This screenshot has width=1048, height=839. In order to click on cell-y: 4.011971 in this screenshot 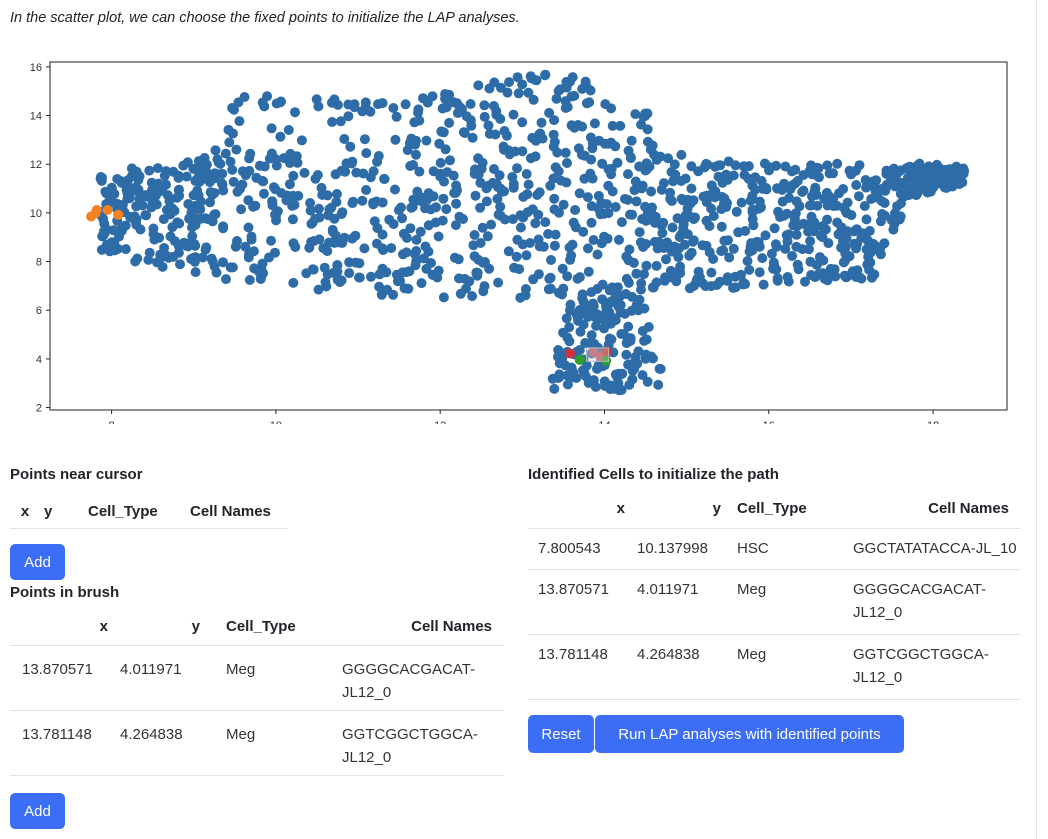, I will do `click(151, 669)`.